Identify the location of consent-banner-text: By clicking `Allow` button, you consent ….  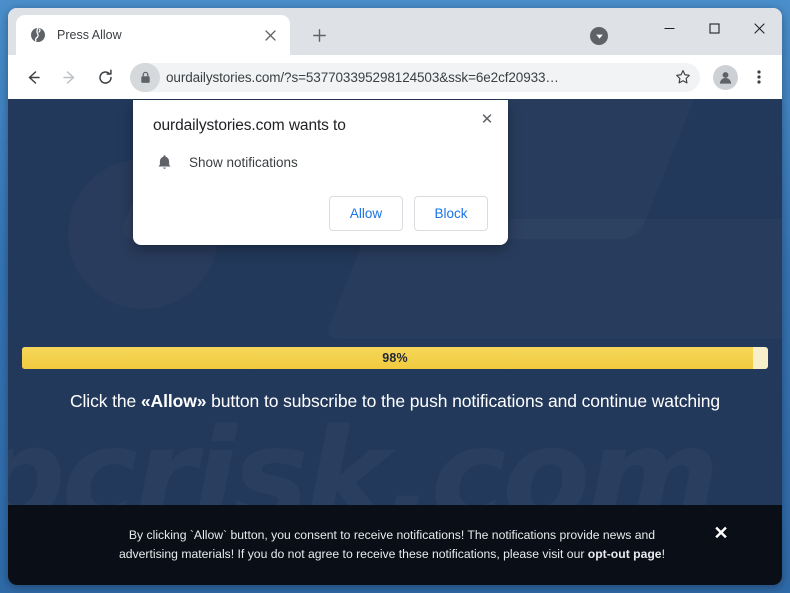
(392, 545).